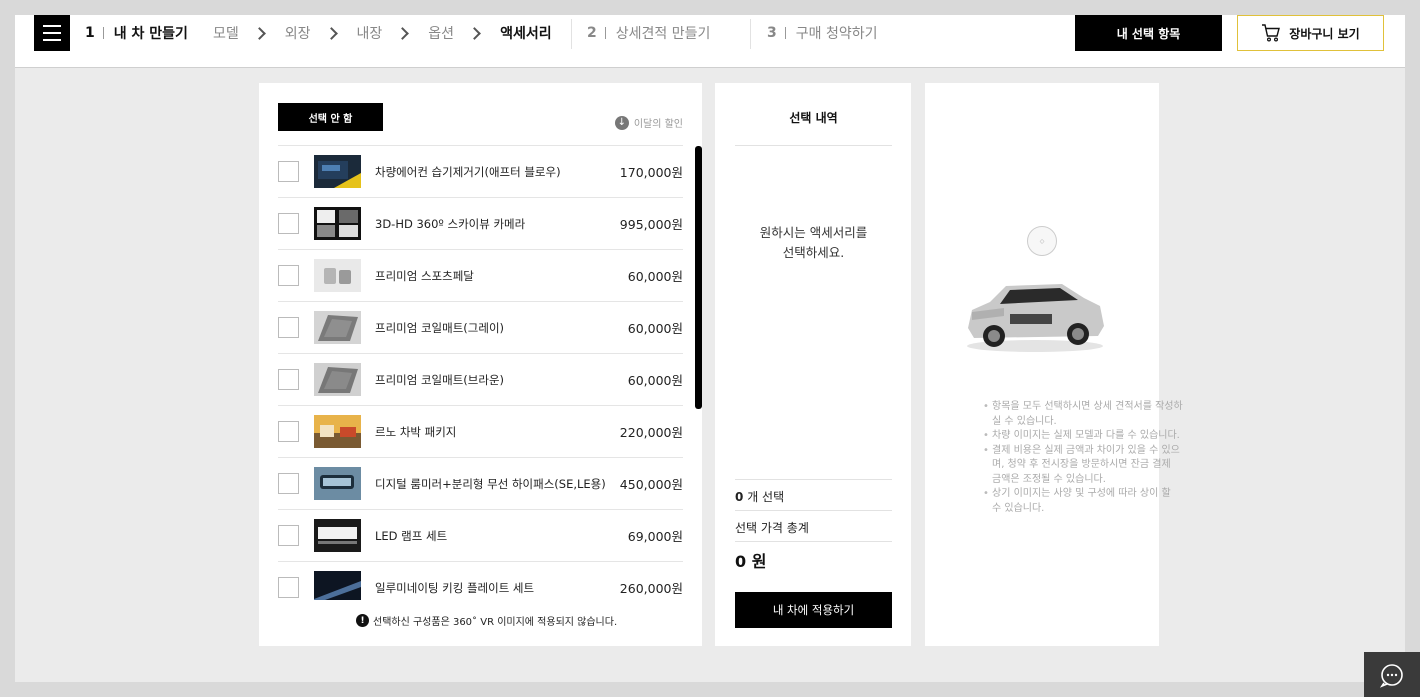  I want to click on list-item: 일루미네이팅 키킹 플레이트 세트 260,000원, so click(480, 581).